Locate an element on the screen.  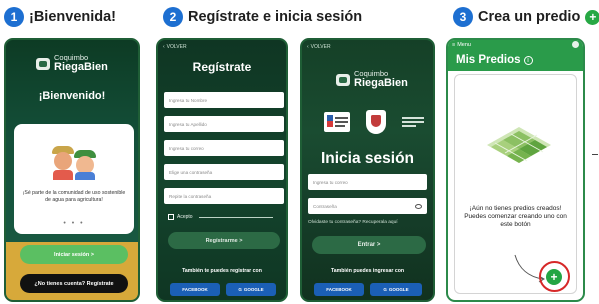
forgot-password-link: Olvidaste tu contraseña? Recuperala aquí is located at coordinates (353, 222).